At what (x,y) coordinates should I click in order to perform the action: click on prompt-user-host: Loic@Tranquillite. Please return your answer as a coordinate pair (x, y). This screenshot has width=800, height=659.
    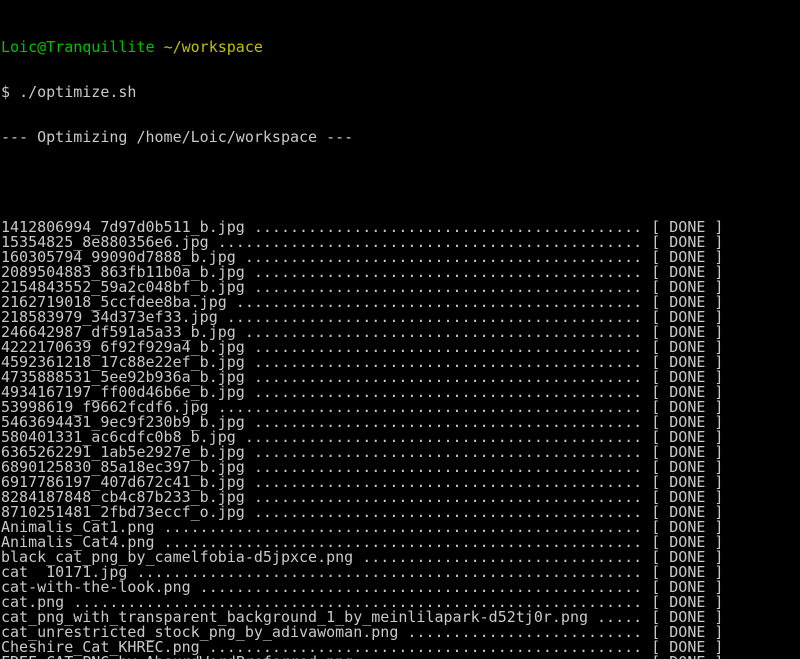
    Looking at the image, I should click on (78, 47).